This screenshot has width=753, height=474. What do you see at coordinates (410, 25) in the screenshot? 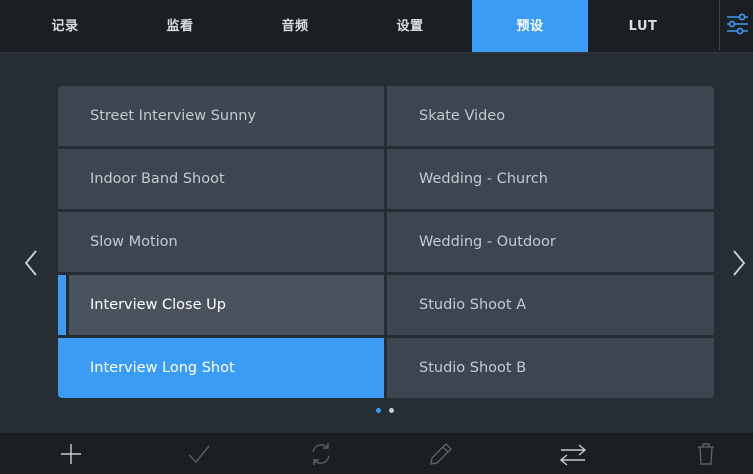
I see `tab-setup: 设置` at bounding box center [410, 25].